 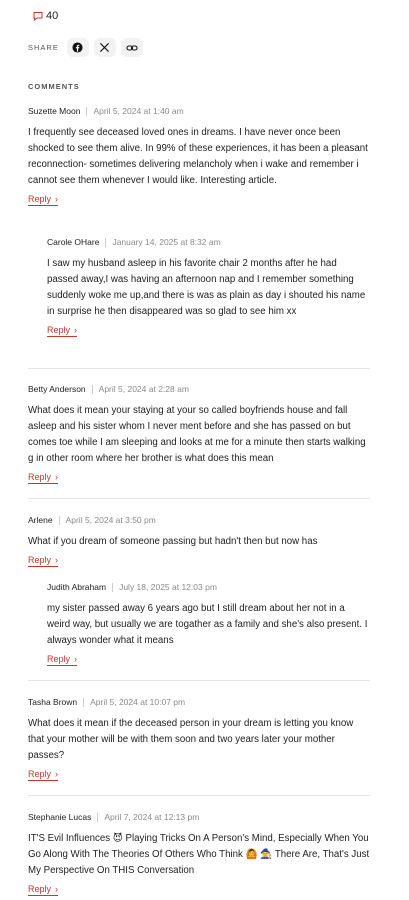 I want to click on comment-author: Arlene, so click(x=40, y=520).